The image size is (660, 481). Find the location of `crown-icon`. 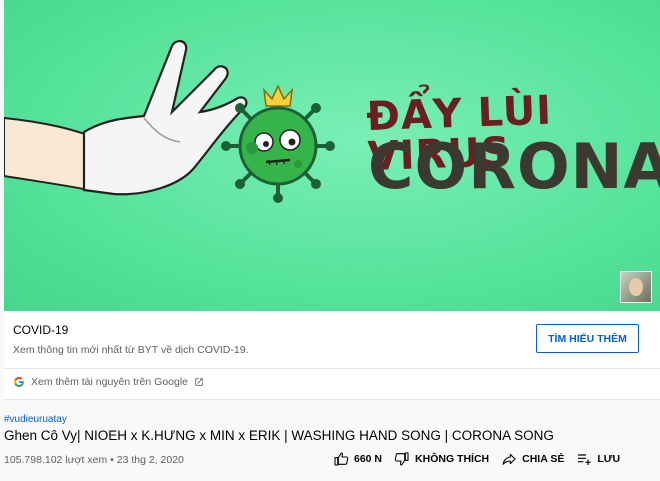

crown-icon is located at coordinates (278, 95).